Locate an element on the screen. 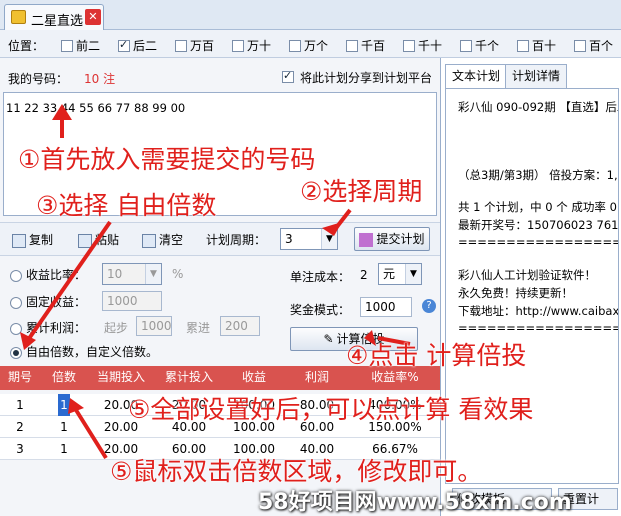  annotation-step1: ①首先放入需要提交的号码 is located at coordinates (167, 159).